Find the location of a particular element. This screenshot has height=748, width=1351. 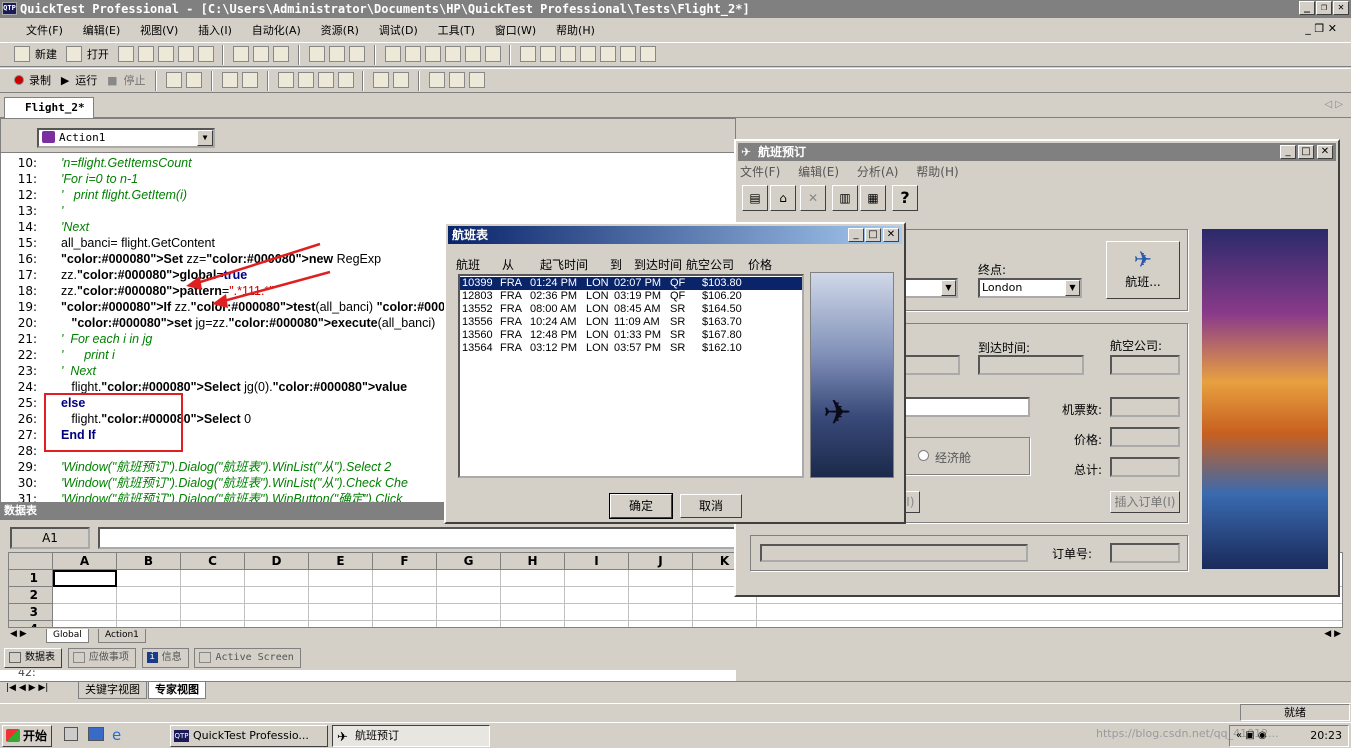

code-line: ' print flight.GetItem(i) is located at coordinates (124, 195).